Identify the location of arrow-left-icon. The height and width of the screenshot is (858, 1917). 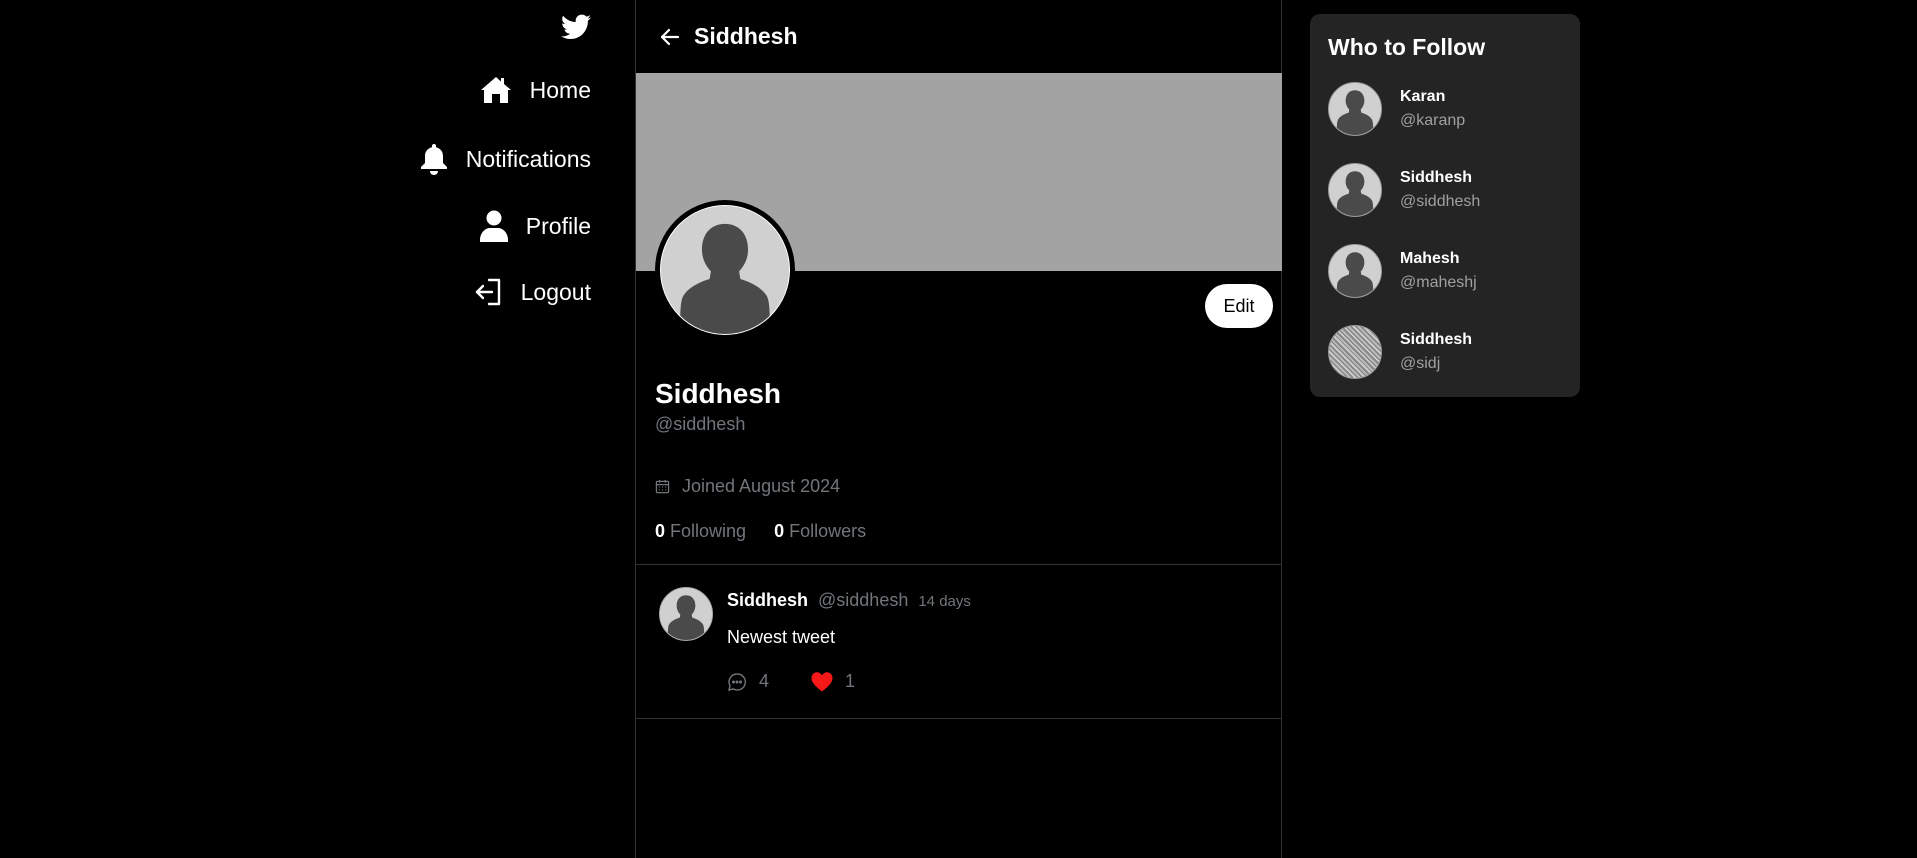
(670, 37).